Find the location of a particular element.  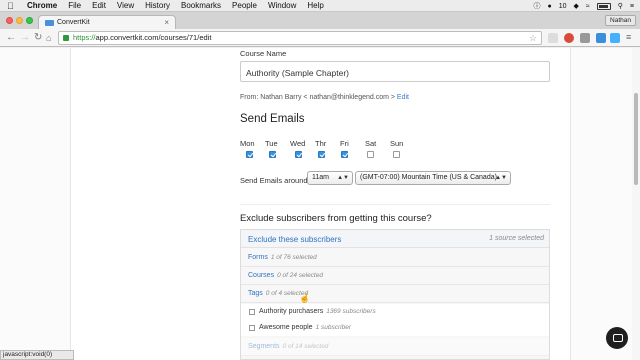

section-divider is located at coordinates (395, 204).